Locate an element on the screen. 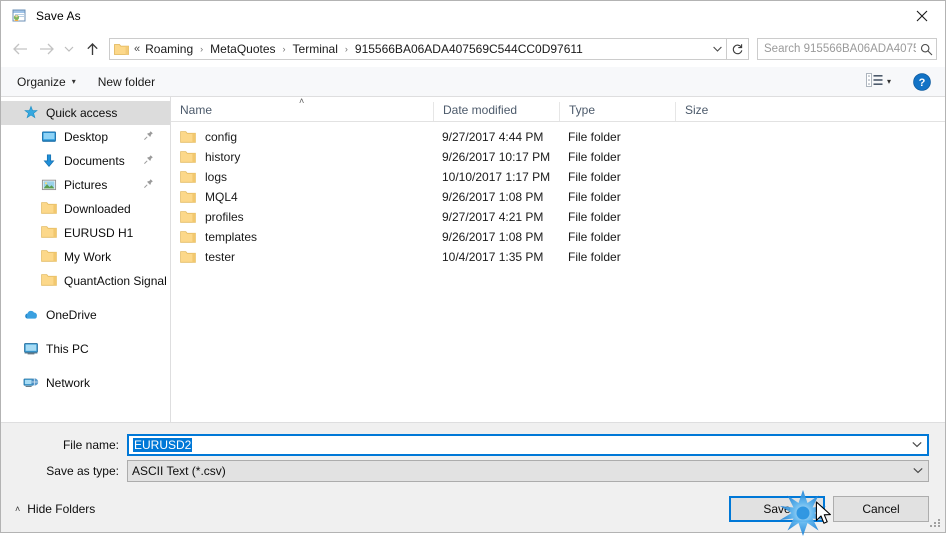 This screenshot has height=540, width=946. file-name-input: EURUSD2 is located at coordinates (528, 445).